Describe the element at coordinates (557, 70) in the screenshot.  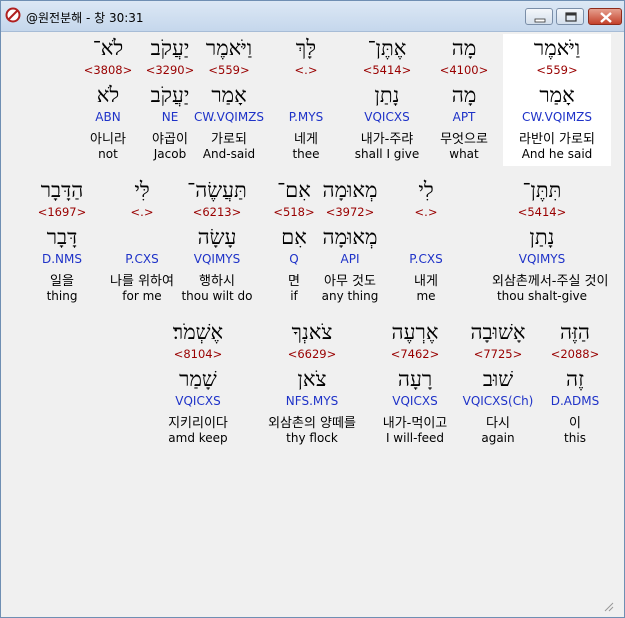
I see `strong-number: <559>` at that location.